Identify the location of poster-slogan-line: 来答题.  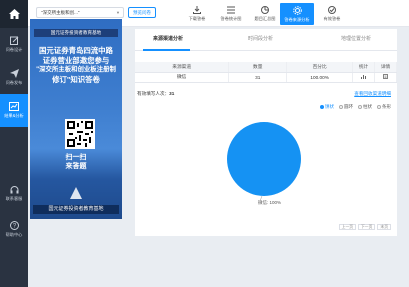
(76, 166).